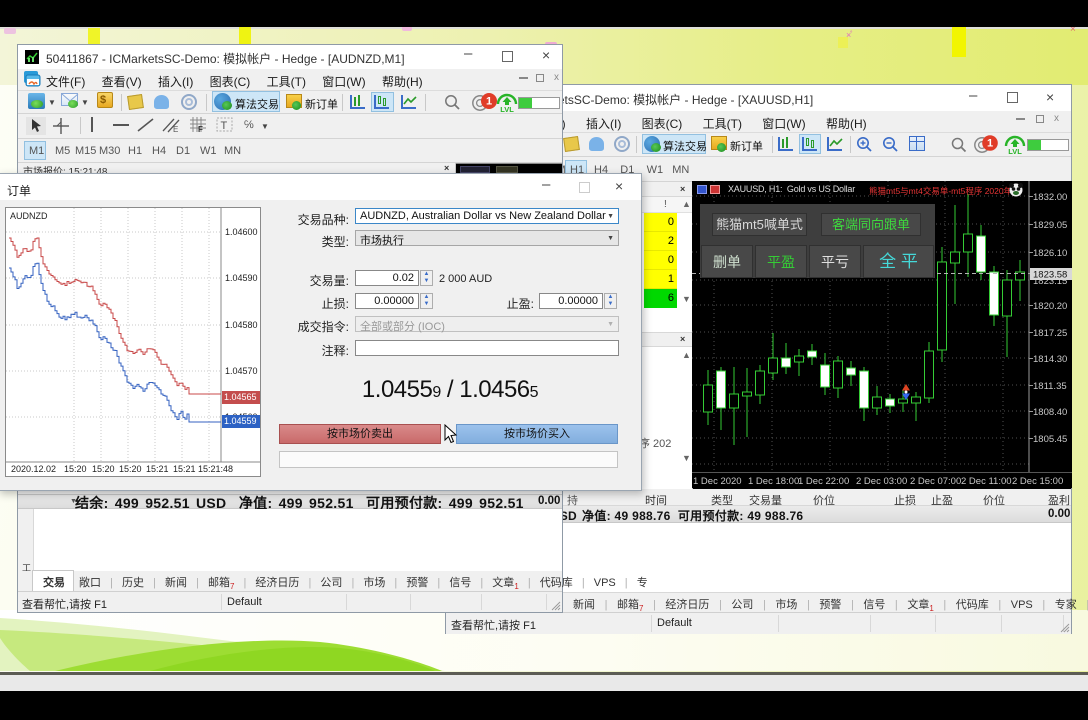 This screenshot has width=1088, height=720. What do you see at coordinates (1050, 253) in the screenshot?
I see `svg-text: 1826.10` at bounding box center [1050, 253].